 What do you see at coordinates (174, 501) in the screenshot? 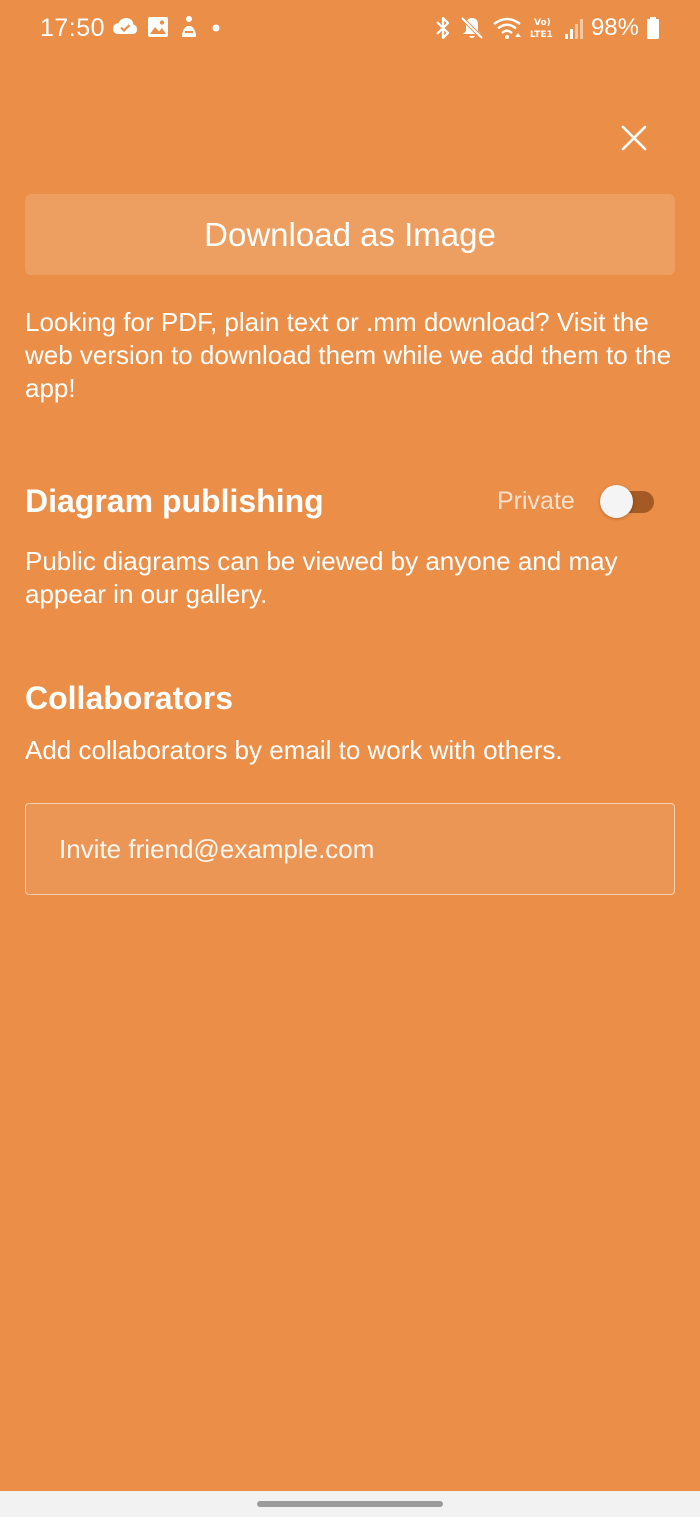
I see `publishing-section-title: Diagram publishing` at bounding box center [174, 501].